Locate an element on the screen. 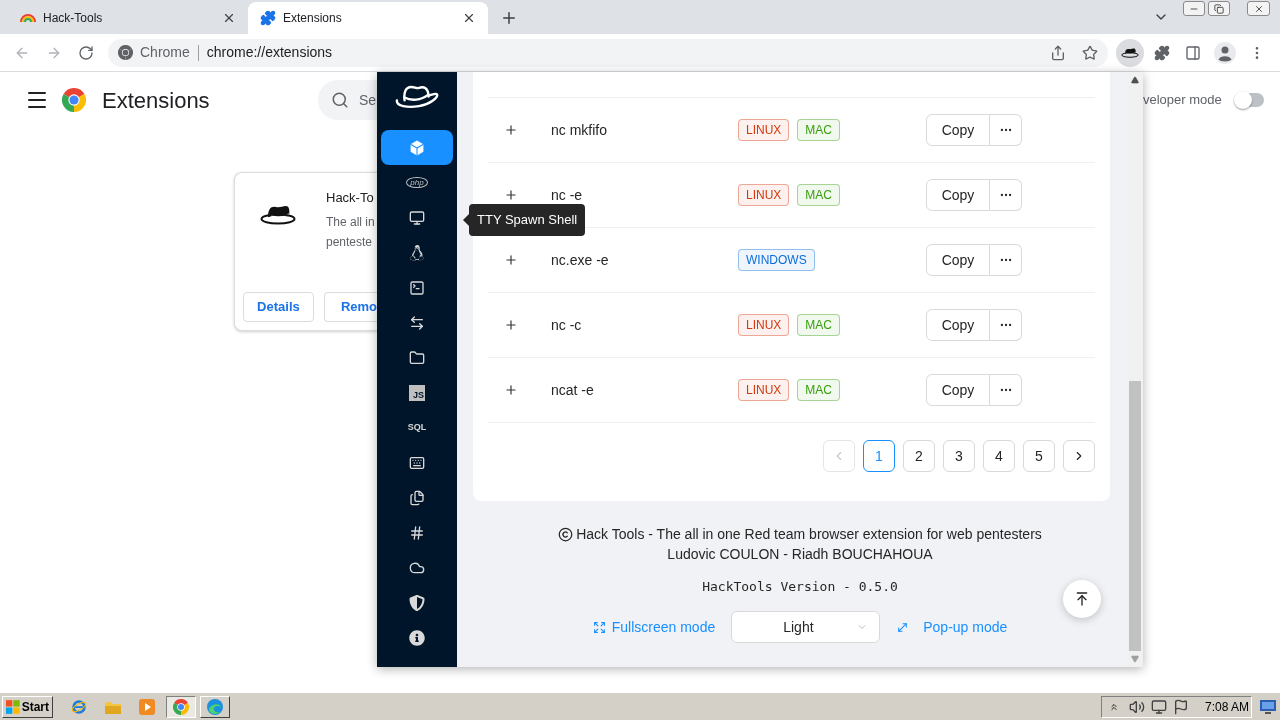 Image resolution: width=1280 pixels, height=720 pixels. command-name: nc -e is located at coordinates (567, 195).